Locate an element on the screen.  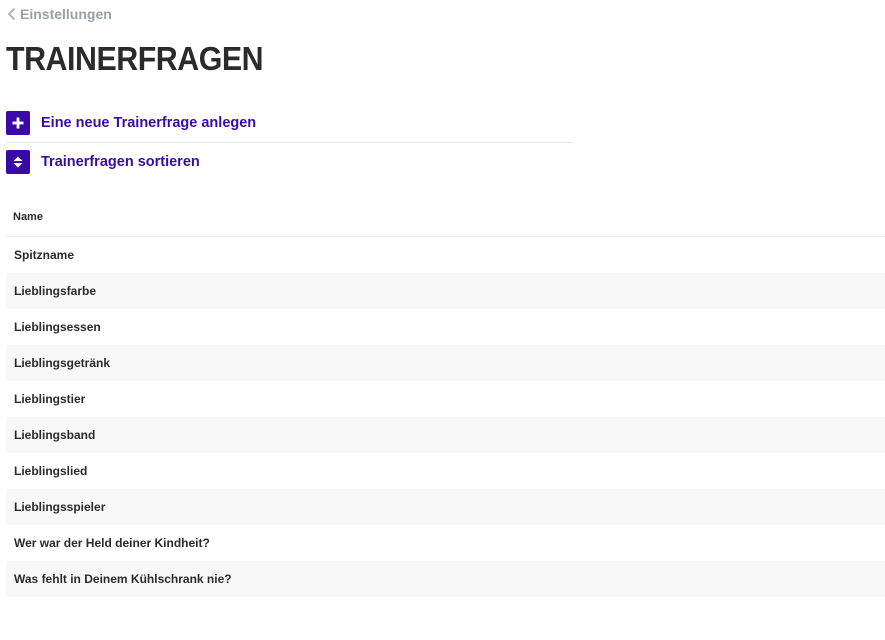
table-row: Lieblingslied is located at coordinates (445, 471).